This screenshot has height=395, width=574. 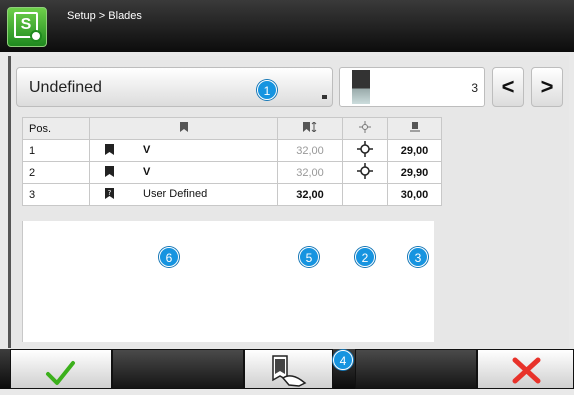 What do you see at coordinates (175, 194) in the screenshot?
I see `cell-name: User Defined` at bounding box center [175, 194].